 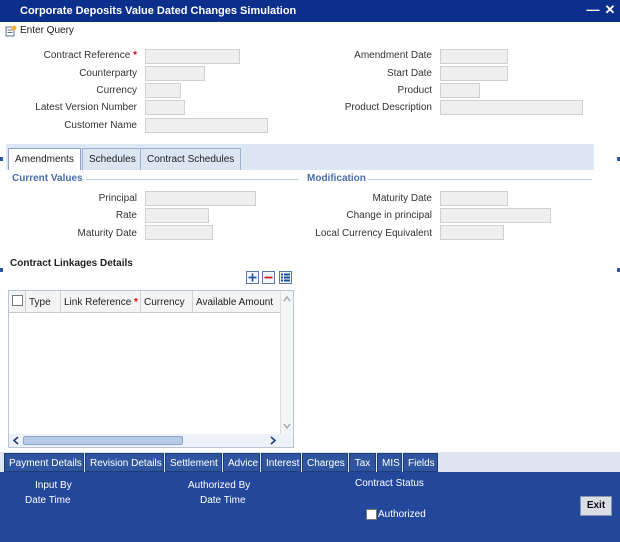 What do you see at coordinates (373, 233) in the screenshot?
I see `local-currency-equivalent-label: Local Currency Equivalent` at bounding box center [373, 233].